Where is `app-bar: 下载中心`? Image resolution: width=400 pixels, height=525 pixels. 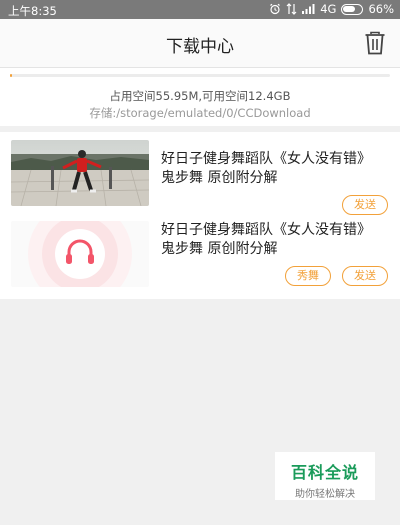
app-bar: 下载中心 is located at coordinates (200, 43).